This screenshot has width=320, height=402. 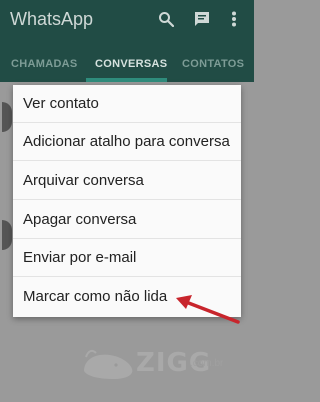 What do you see at coordinates (52, 19) in the screenshot?
I see `app-title: WhatsApp` at bounding box center [52, 19].